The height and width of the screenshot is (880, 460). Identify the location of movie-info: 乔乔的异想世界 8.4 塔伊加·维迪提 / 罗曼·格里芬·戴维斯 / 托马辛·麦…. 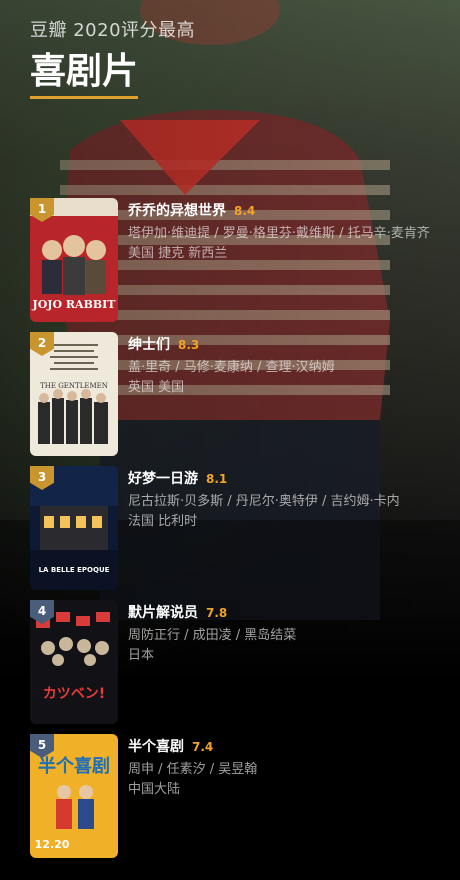
(283, 232).